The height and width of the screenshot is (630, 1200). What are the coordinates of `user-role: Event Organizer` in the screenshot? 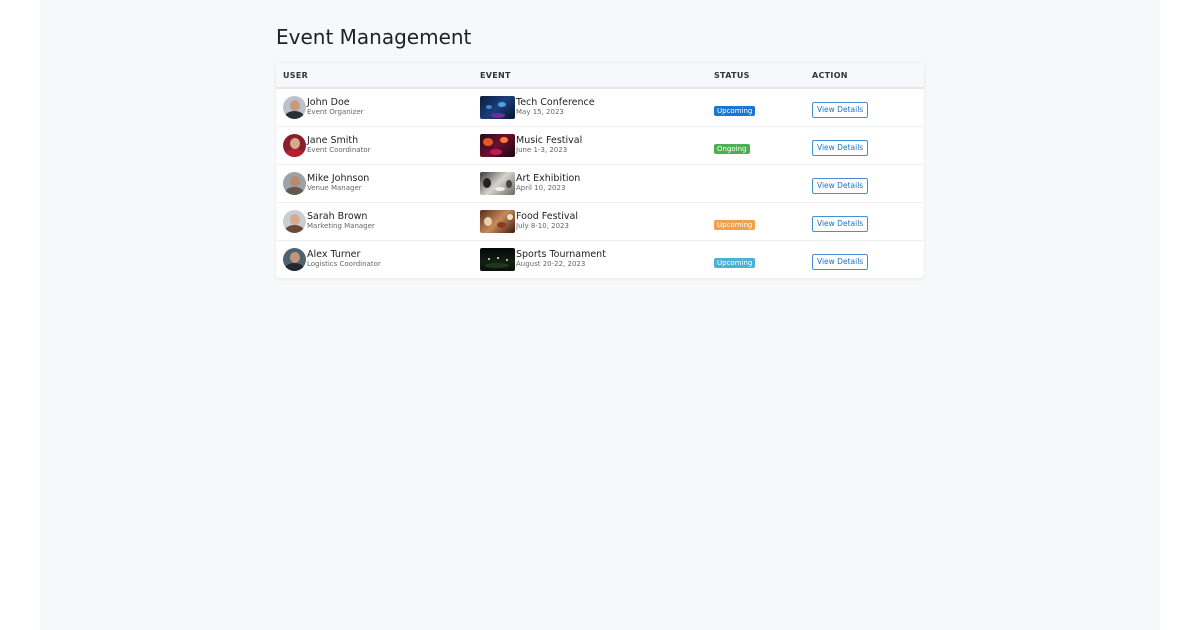 It's located at (335, 112).